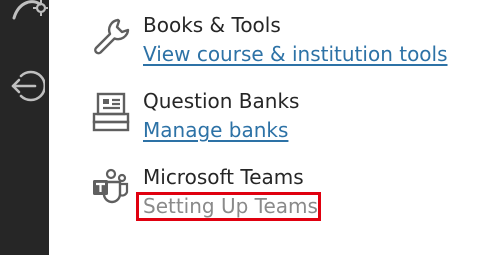 The image size is (488, 255). Describe the element at coordinates (28, 86) in the screenshot. I see `sign-out-icon` at that location.